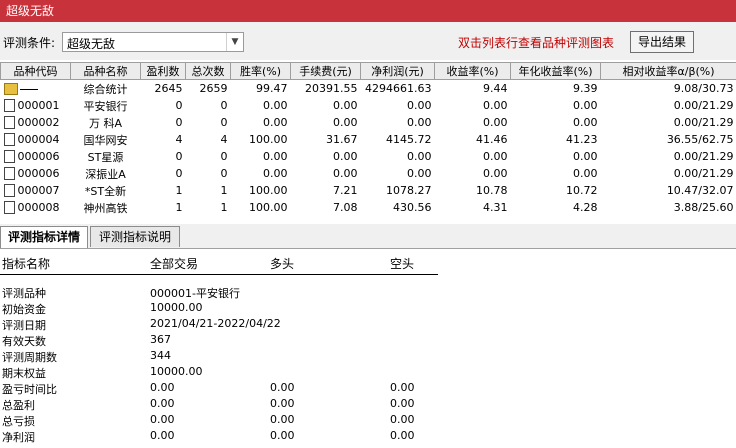 Image resolution: width=736 pixels, height=448 pixels. I want to click on header-code: 品种代码, so click(35, 71).